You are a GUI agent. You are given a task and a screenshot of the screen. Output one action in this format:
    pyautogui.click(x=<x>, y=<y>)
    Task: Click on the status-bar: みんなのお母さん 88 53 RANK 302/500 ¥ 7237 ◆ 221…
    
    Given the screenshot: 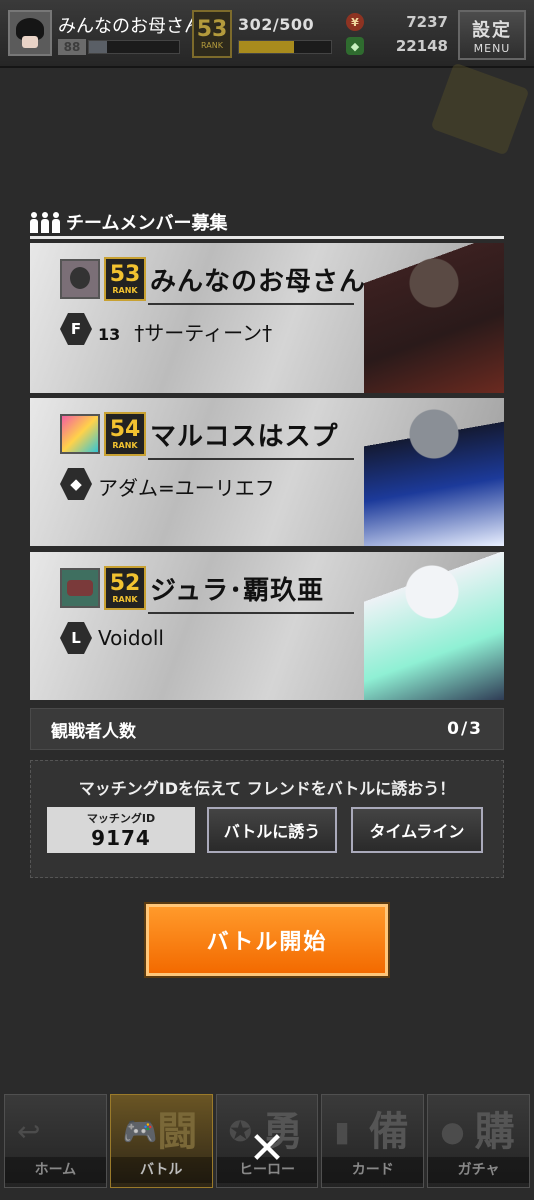 What is the action you would take?
    pyautogui.click(x=267, y=34)
    